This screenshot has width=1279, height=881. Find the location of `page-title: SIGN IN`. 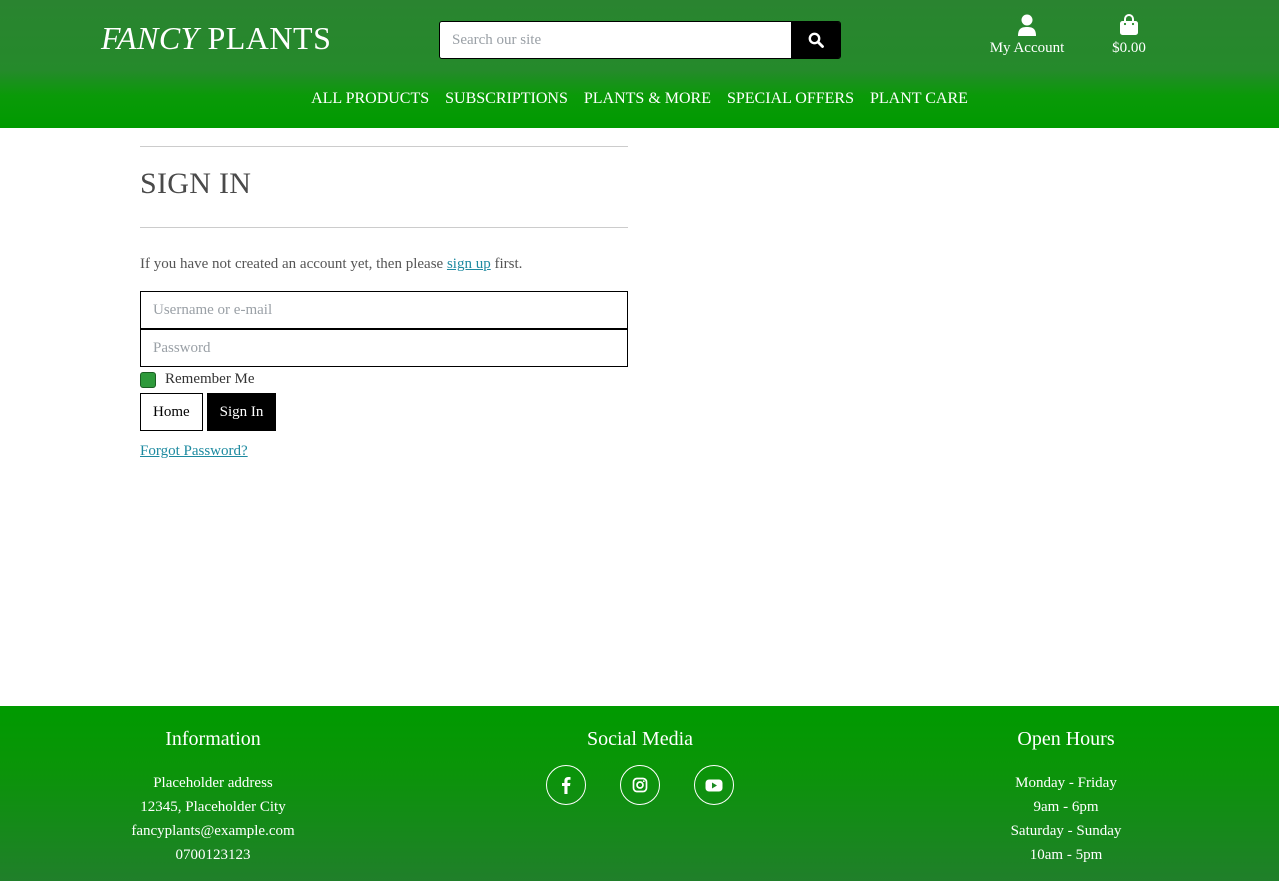

page-title: SIGN IN is located at coordinates (196, 183).